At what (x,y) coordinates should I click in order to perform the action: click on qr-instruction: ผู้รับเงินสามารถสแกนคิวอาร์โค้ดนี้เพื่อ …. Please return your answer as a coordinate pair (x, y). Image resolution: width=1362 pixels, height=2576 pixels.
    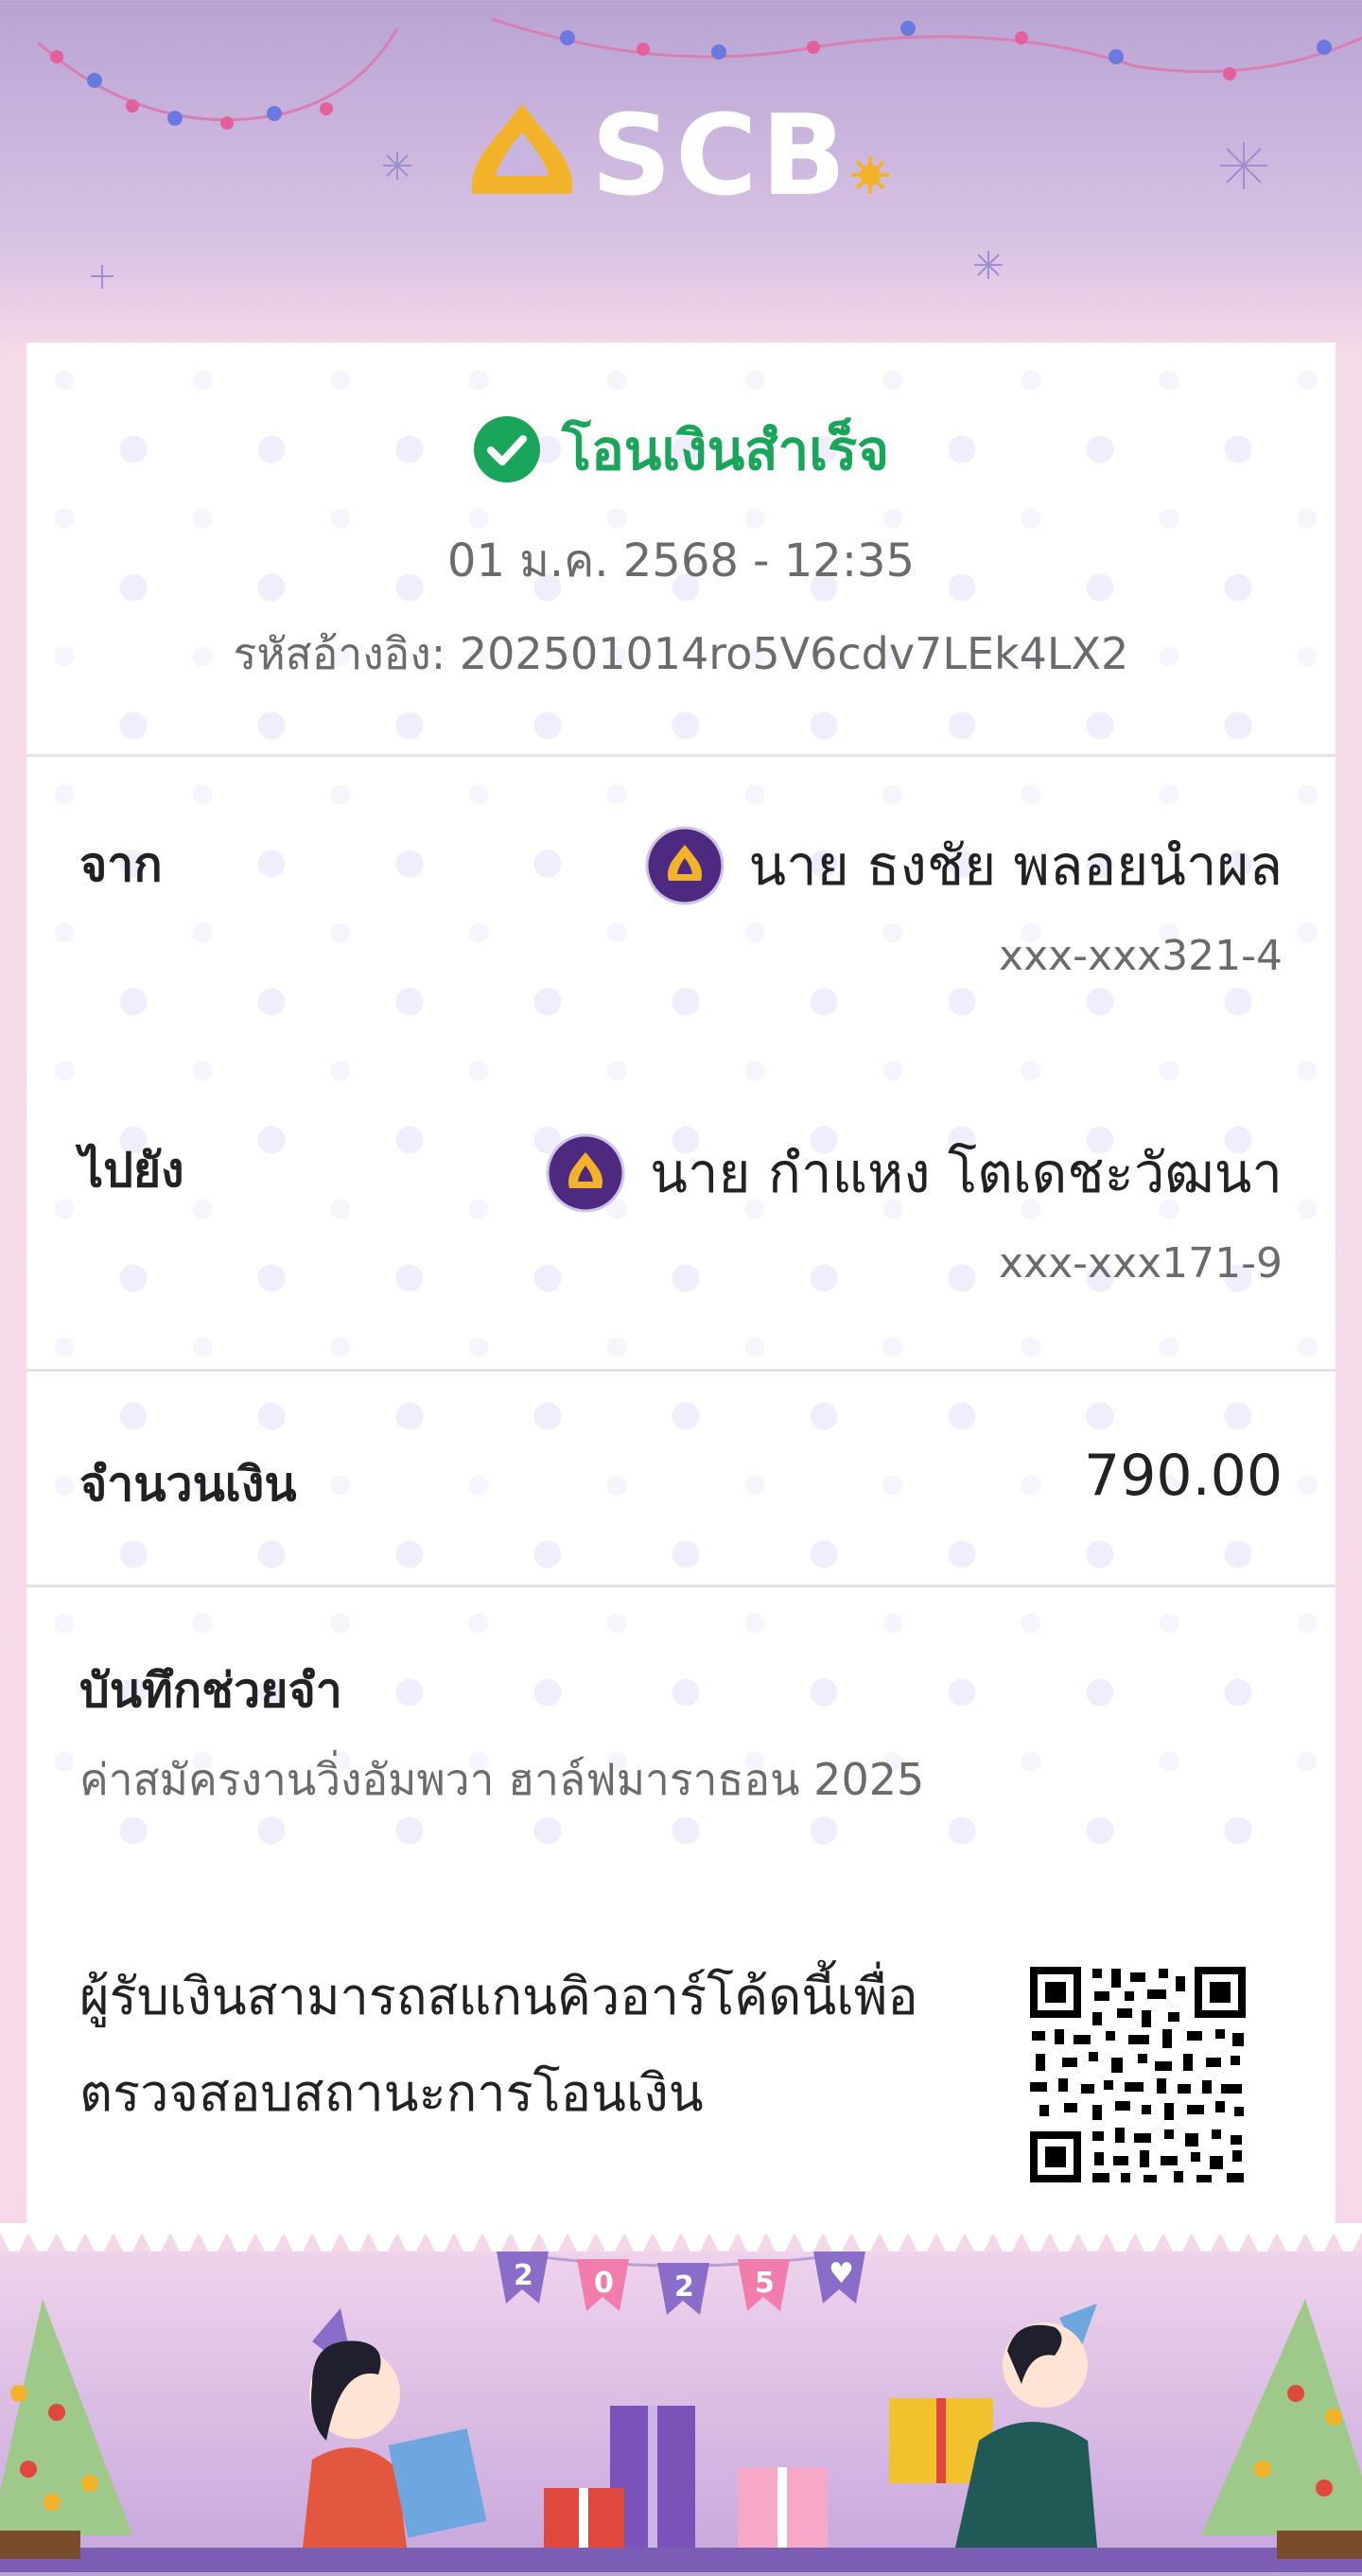
    Looking at the image, I should click on (514, 2045).